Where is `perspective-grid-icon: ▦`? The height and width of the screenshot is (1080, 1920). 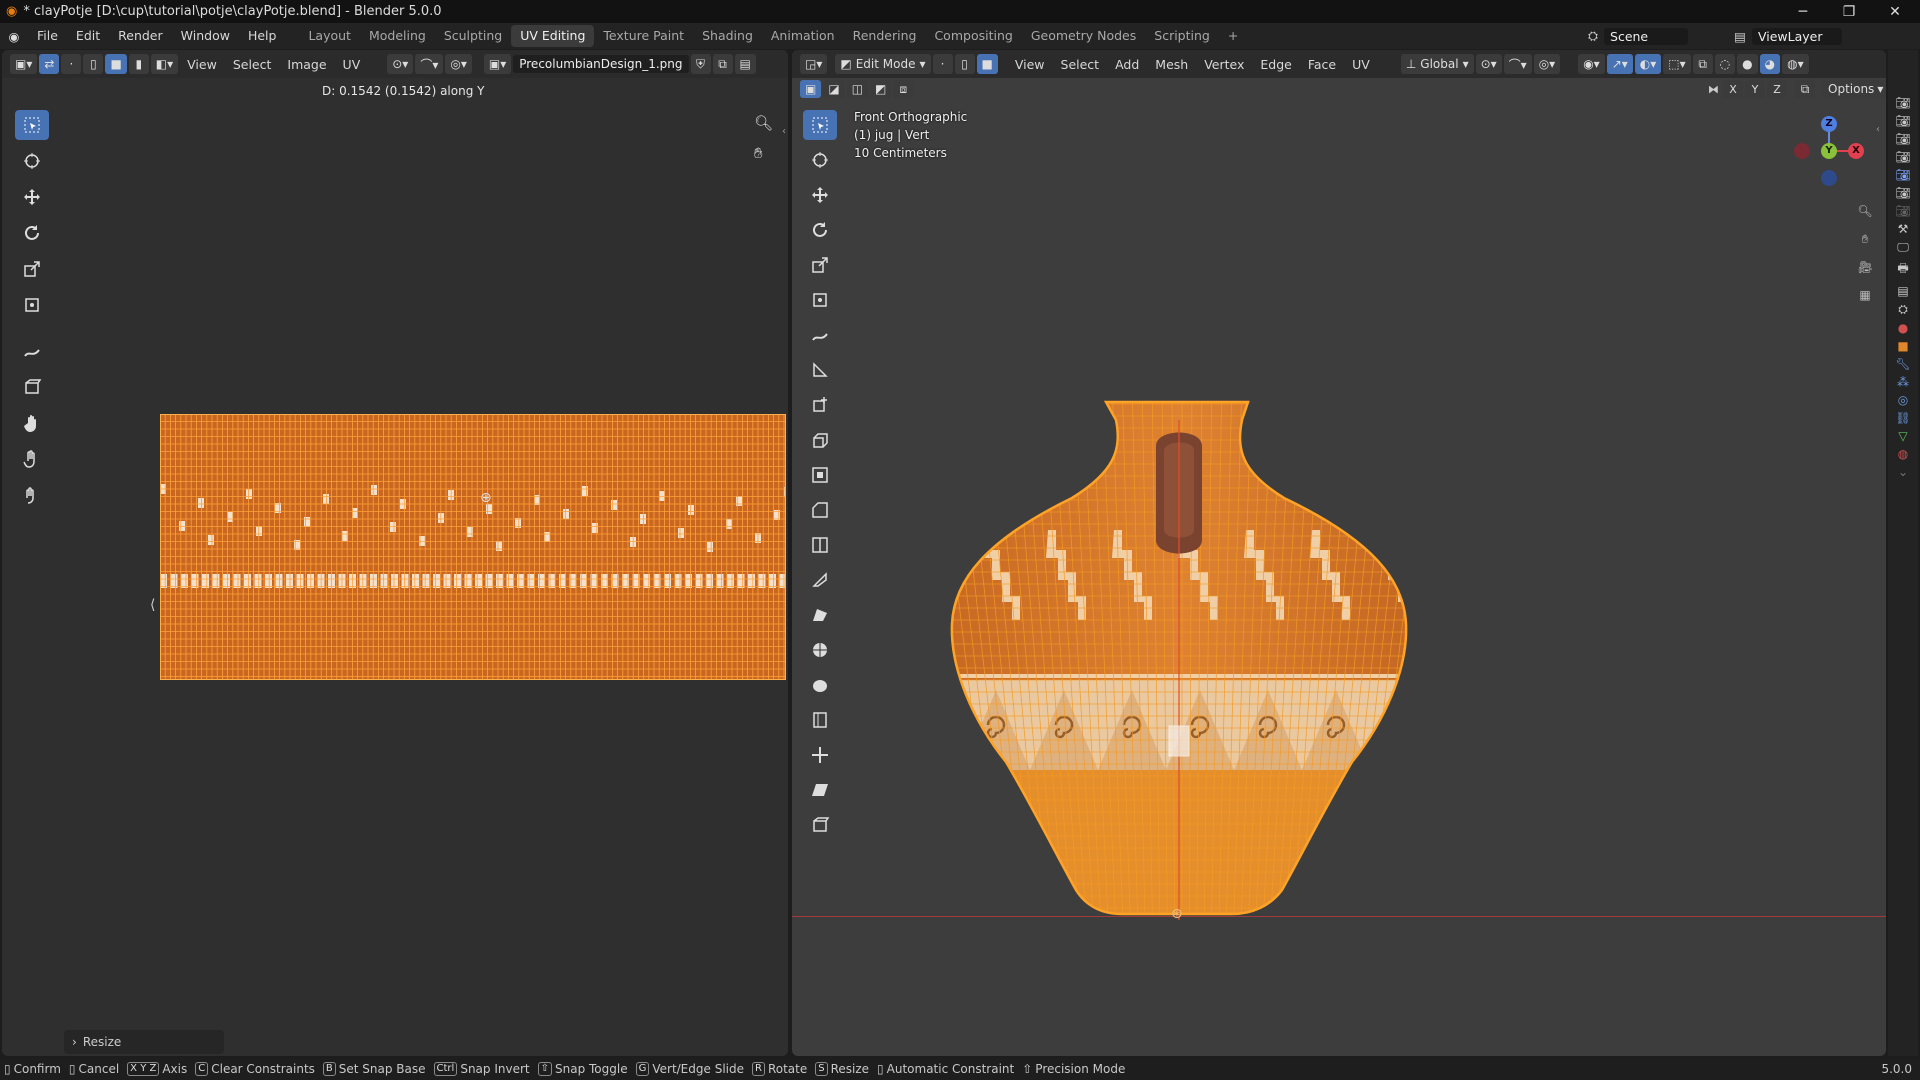 perspective-grid-icon: ▦ is located at coordinates (1865, 295).